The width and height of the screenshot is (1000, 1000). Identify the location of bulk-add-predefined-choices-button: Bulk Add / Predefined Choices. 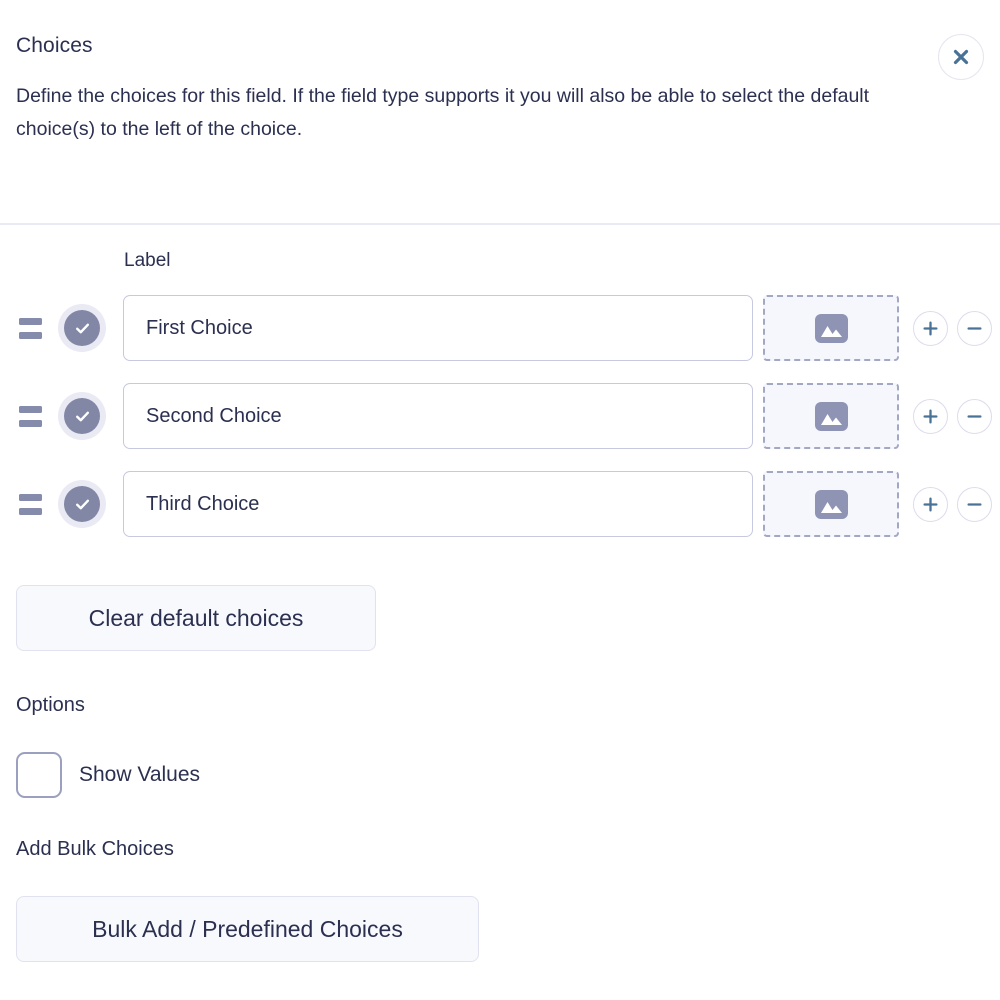
(247, 929).